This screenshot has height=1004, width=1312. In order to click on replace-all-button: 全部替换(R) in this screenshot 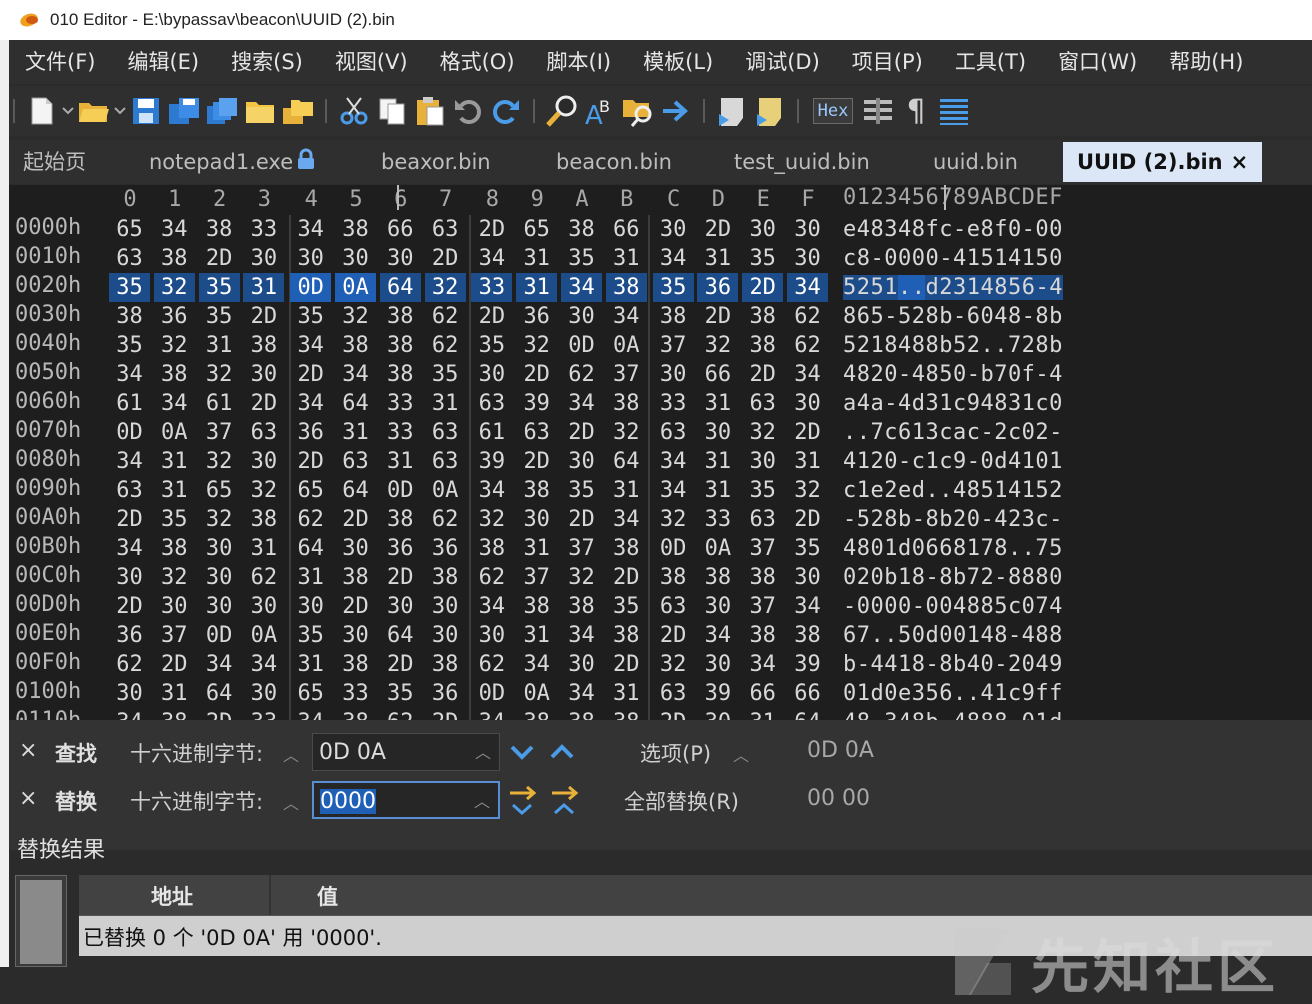, I will do `click(681, 801)`.